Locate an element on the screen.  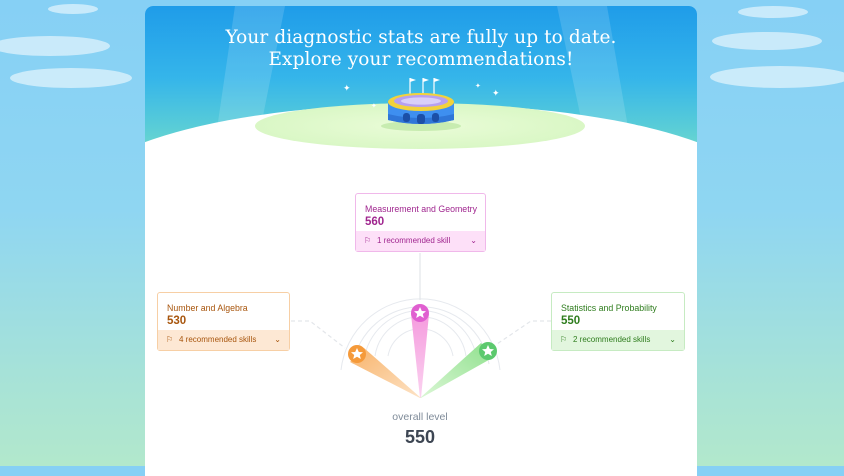
overall-level-label: overall level is located at coordinates (420, 417).